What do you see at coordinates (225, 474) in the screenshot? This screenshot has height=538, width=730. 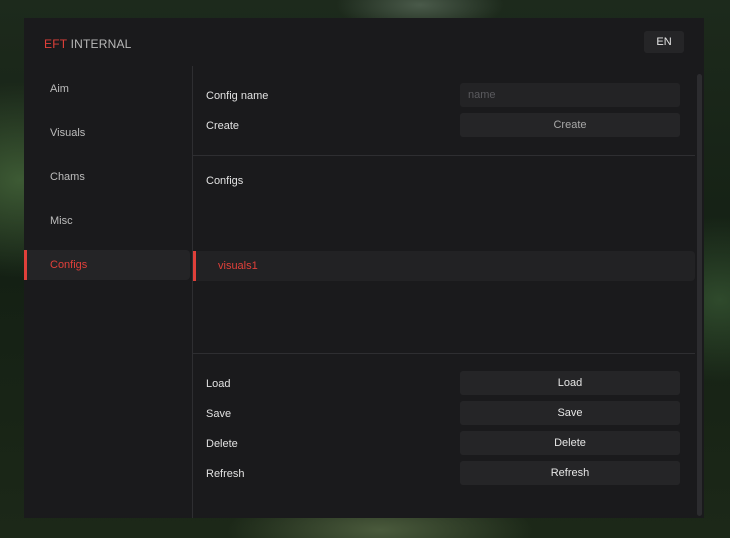 I see `refresh-label: Refresh` at bounding box center [225, 474].